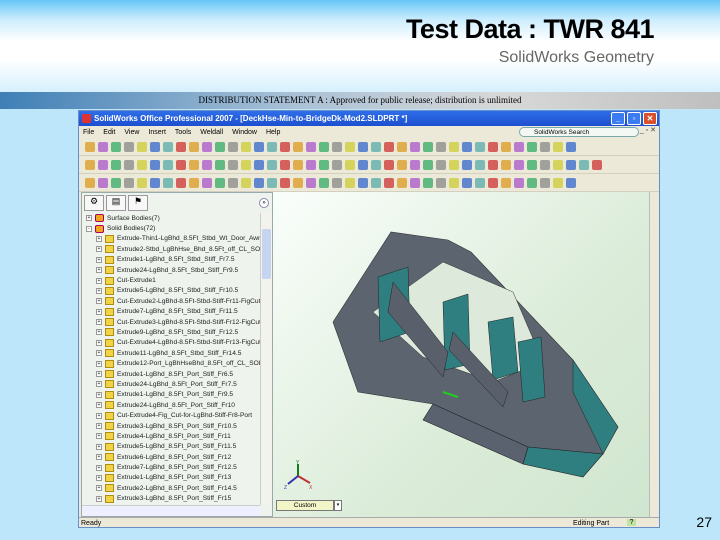 This screenshot has height=540, width=720. Describe the element at coordinates (171, 457) in the screenshot. I see `tree-item: + Extrude6-LgBhd_8.5Ft_Port_Stiff_Fr12` at that location.